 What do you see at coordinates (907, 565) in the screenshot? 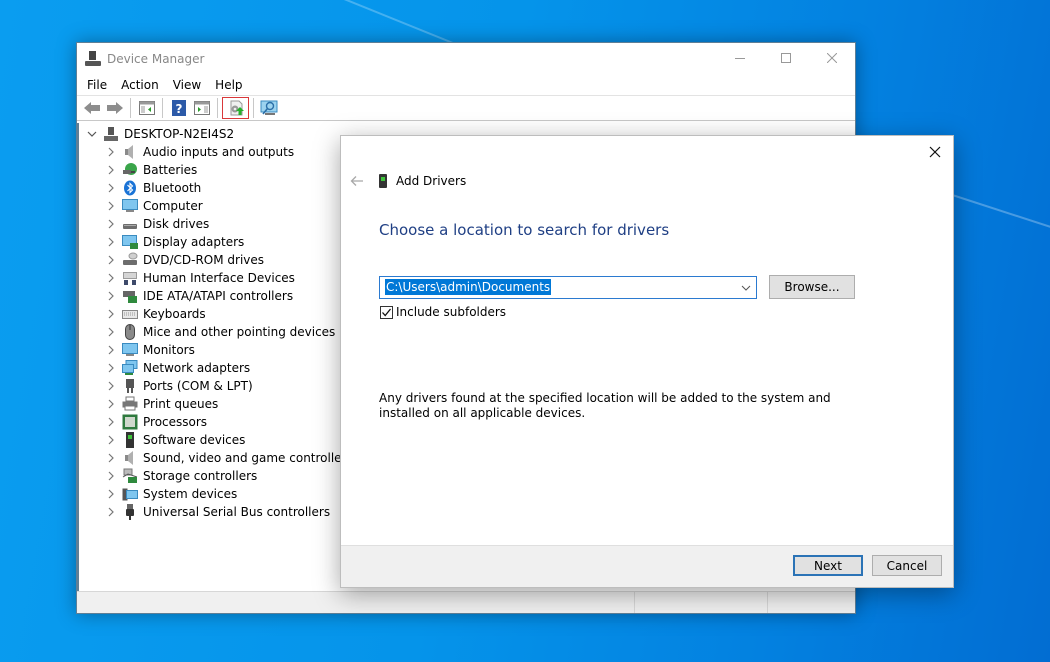
I see `cancel-button: Cancel` at bounding box center [907, 565].